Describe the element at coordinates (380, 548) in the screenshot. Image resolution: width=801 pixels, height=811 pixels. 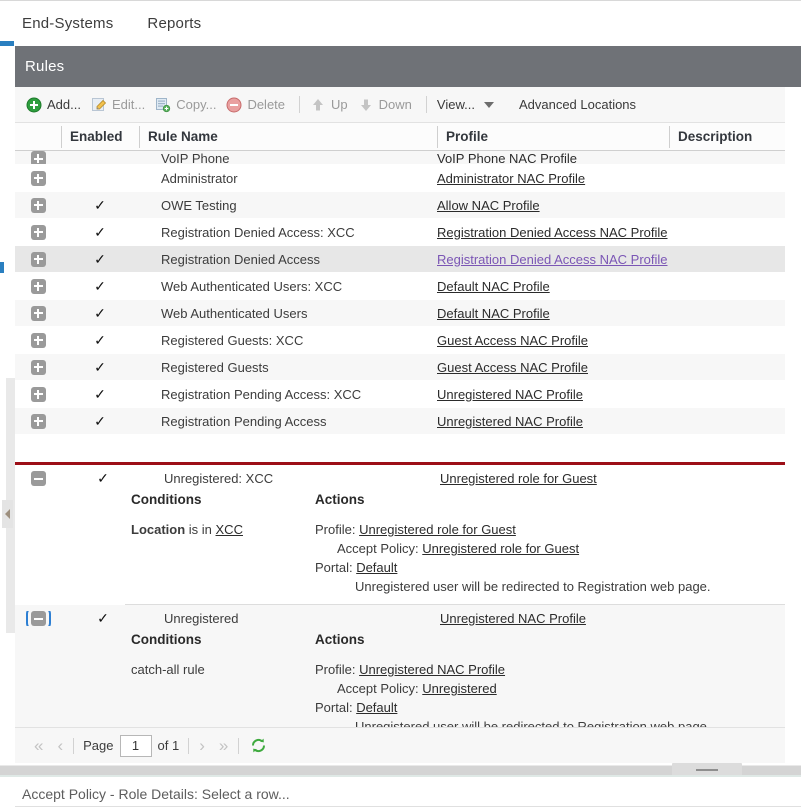
I see `action-accept-policy-label: Accept Policy:` at that location.